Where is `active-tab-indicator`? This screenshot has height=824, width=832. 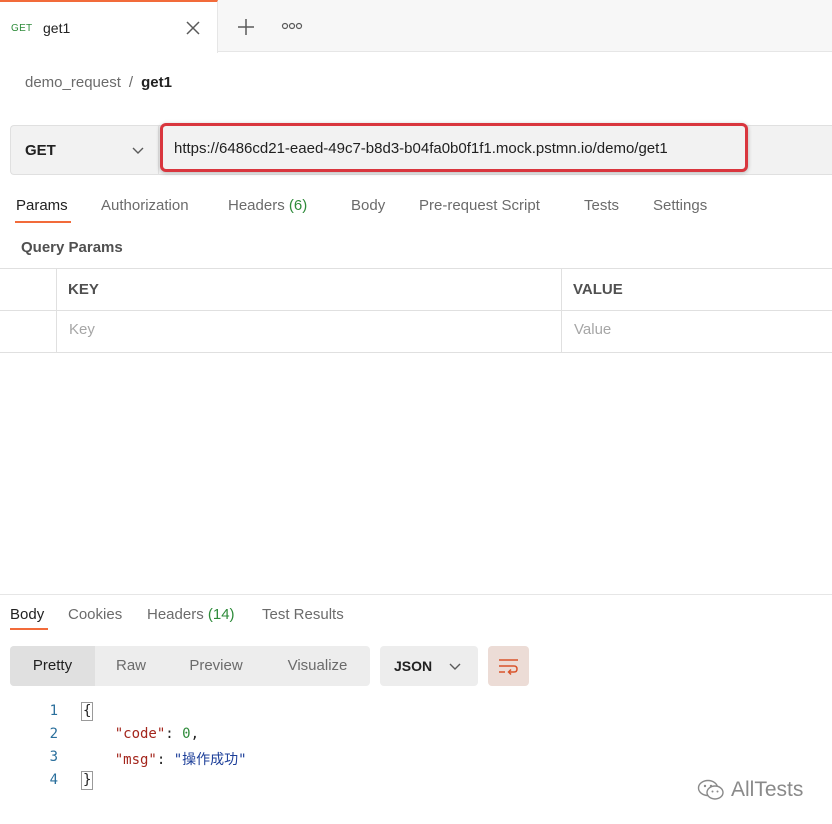 active-tab-indicator is located at coordinates (43, 222).